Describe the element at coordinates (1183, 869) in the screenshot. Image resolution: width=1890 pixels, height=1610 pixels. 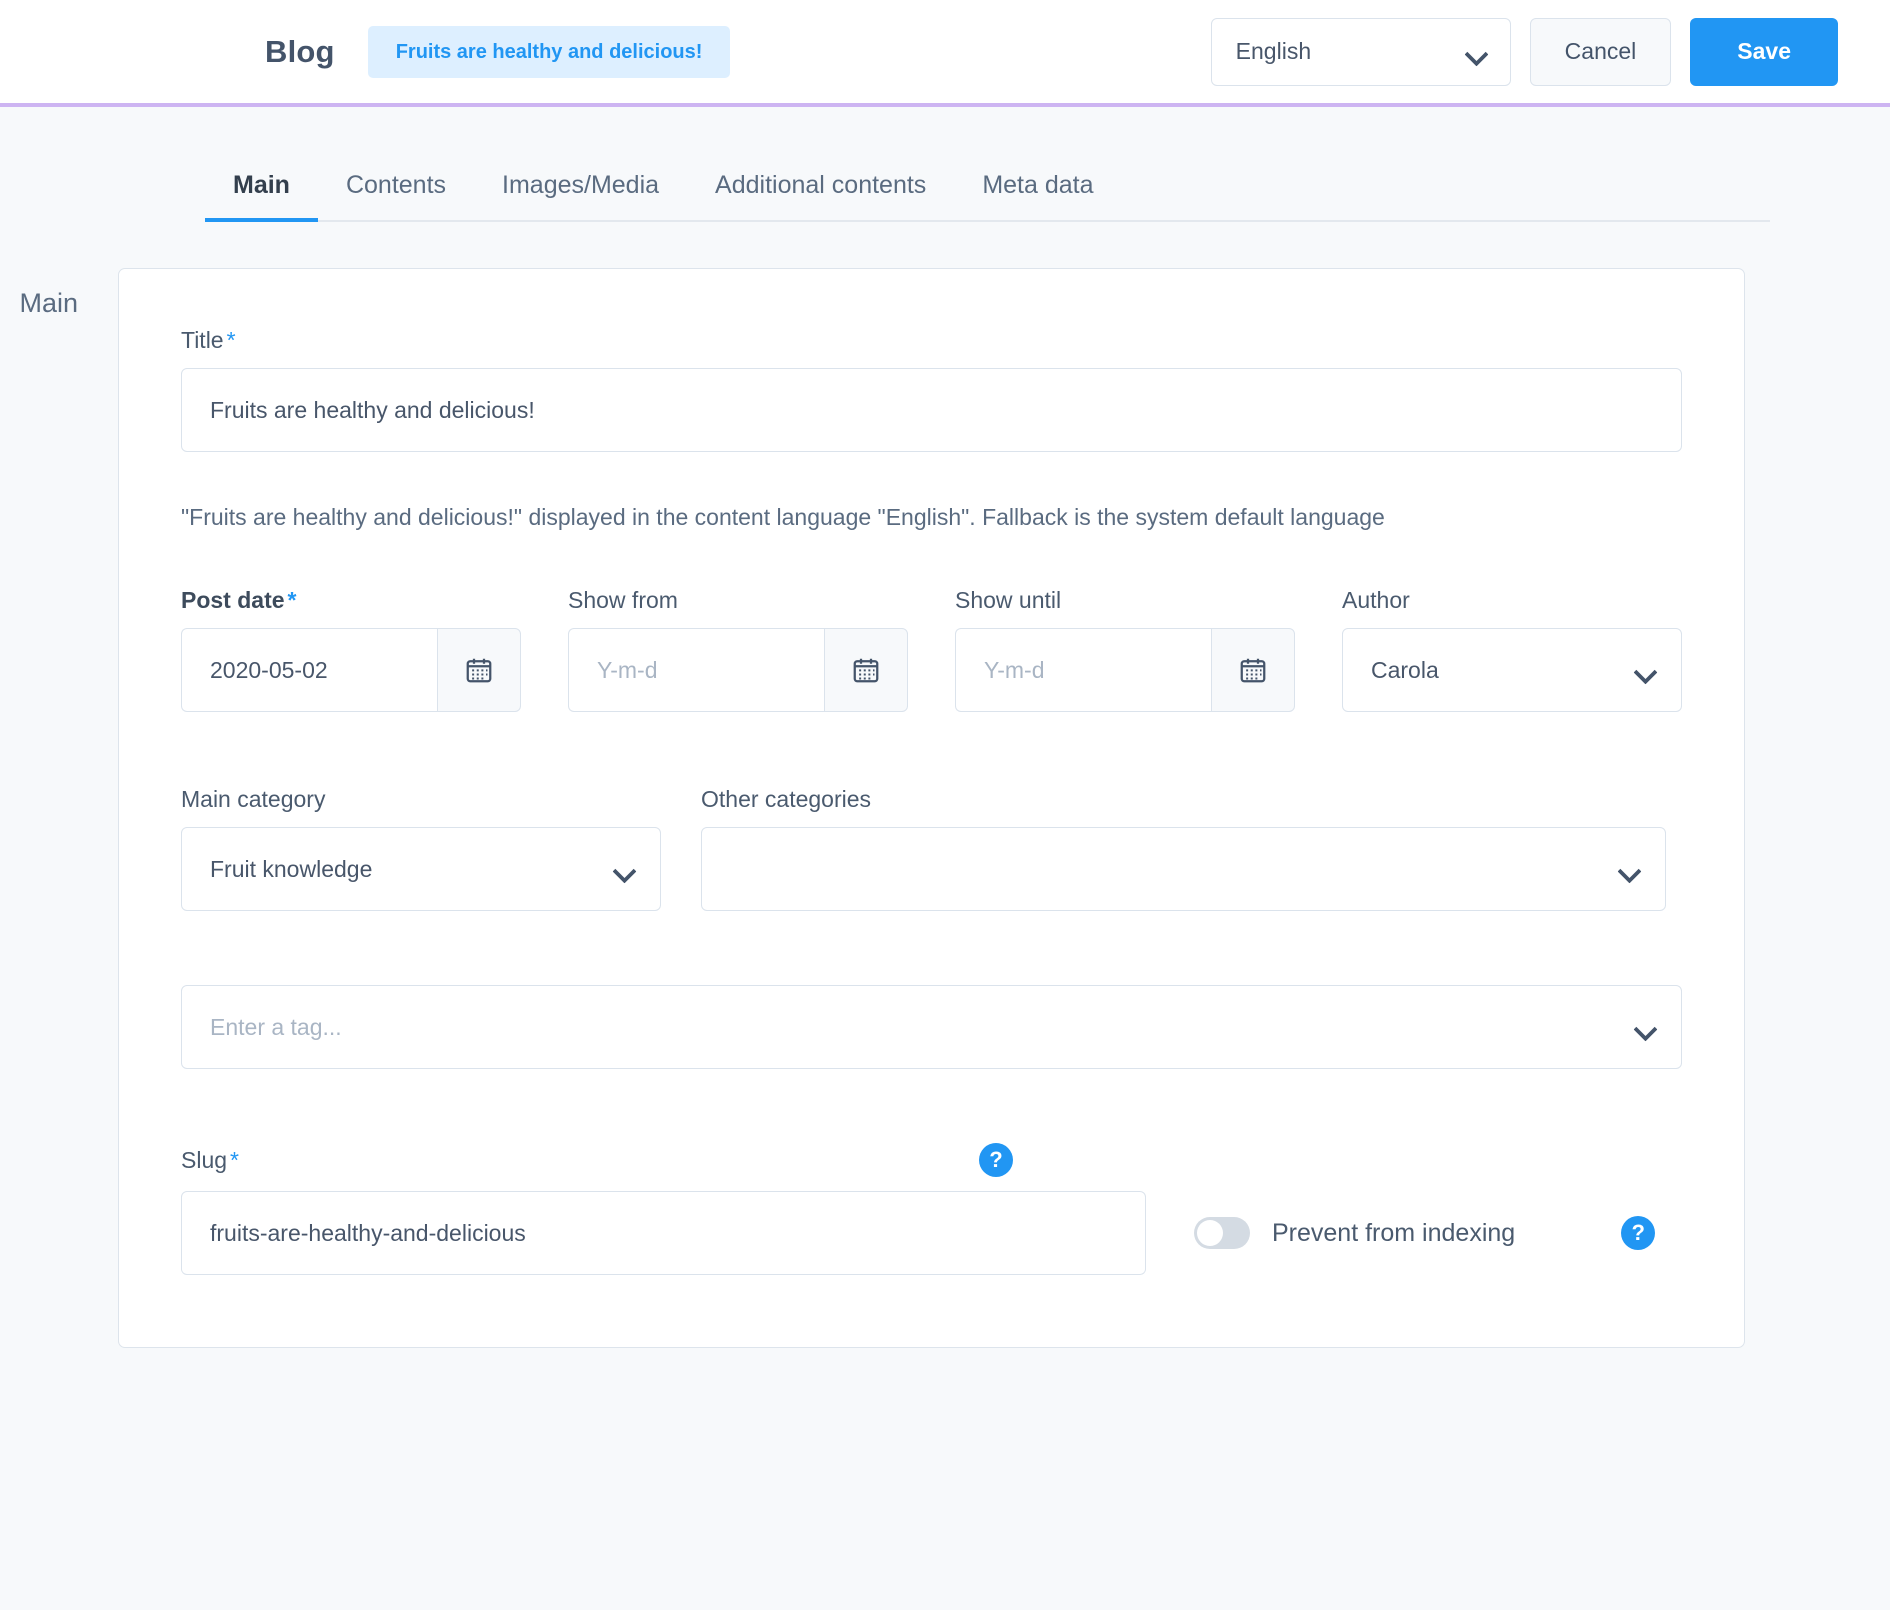
I see `other-categories-select` at that location.